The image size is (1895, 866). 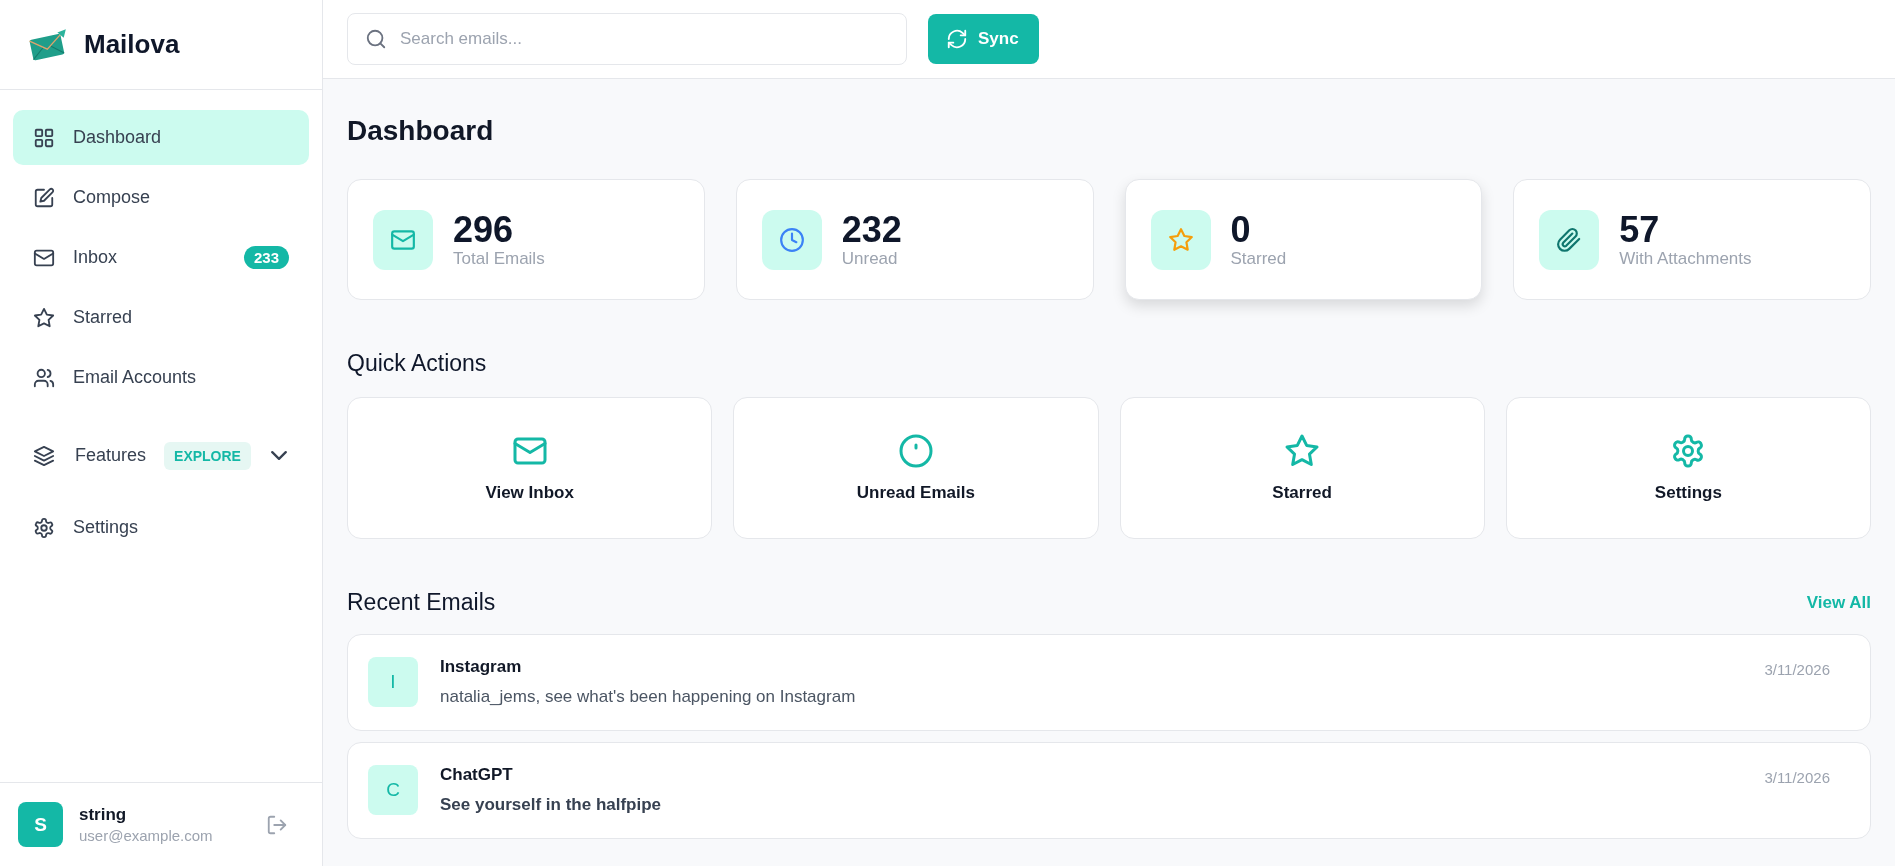 What do you see at coordinates (477, 775) in the screenshot?
I see `email-sender: ChatGPT` at bounding box center [477, 775].